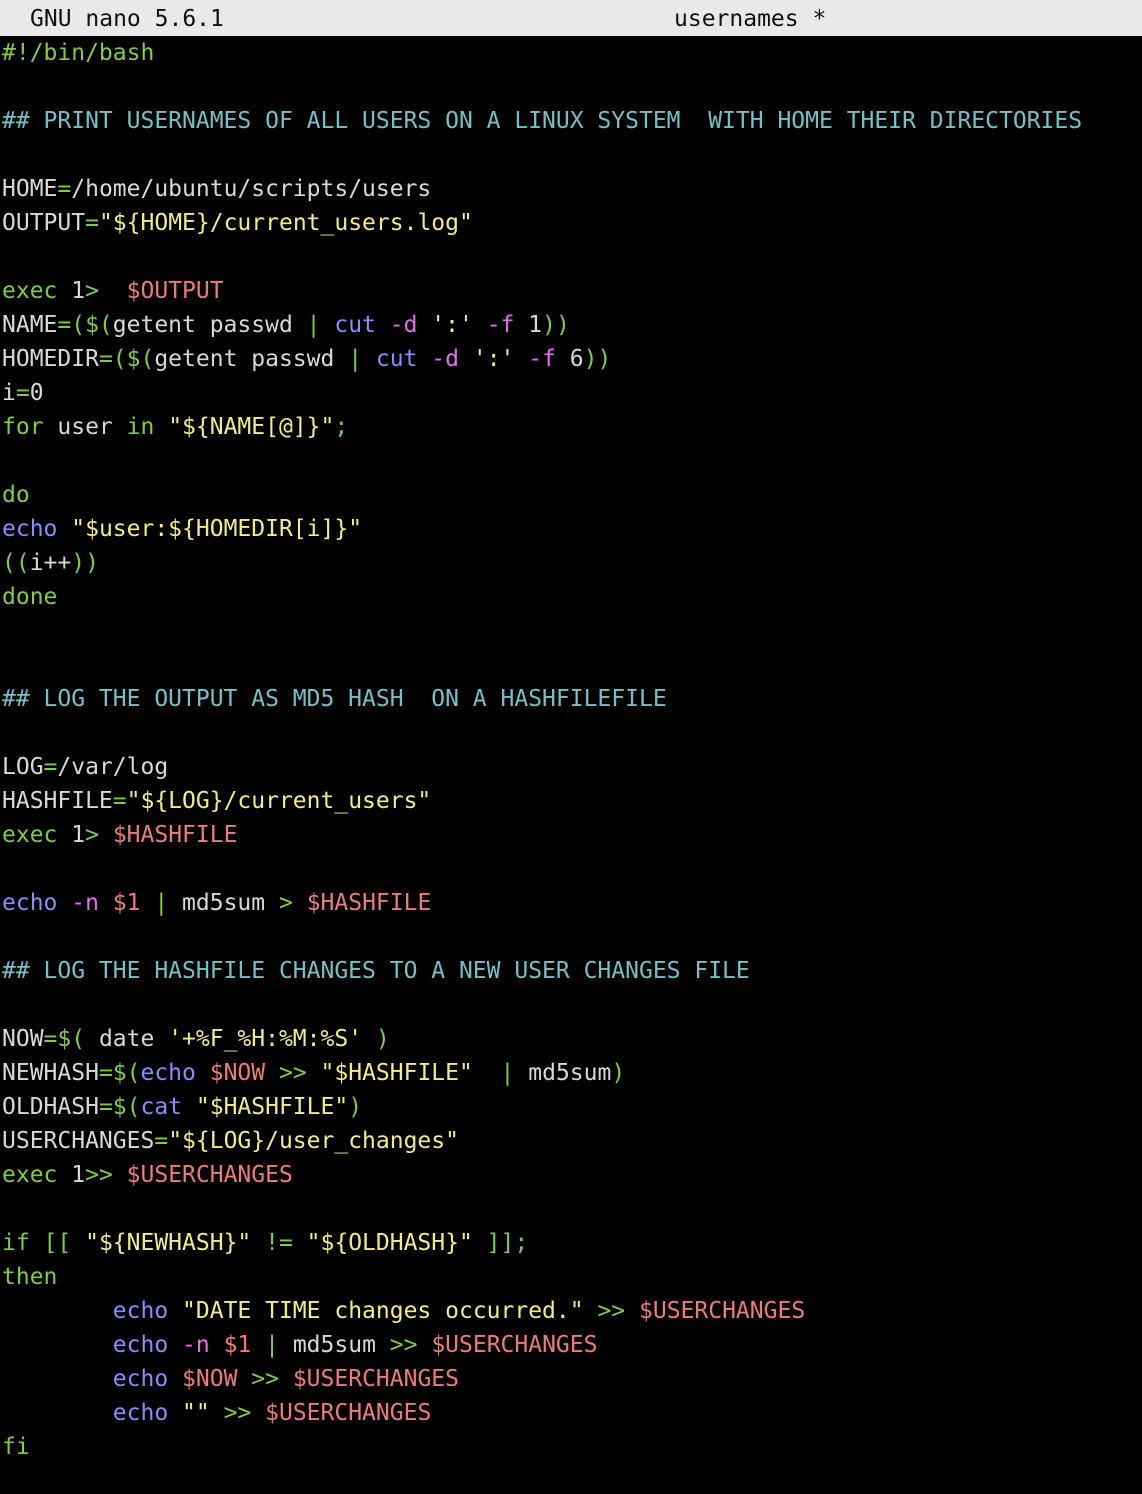  I want to click on code-token-string: "${HOME}/current_users.log", so click(285, 223).